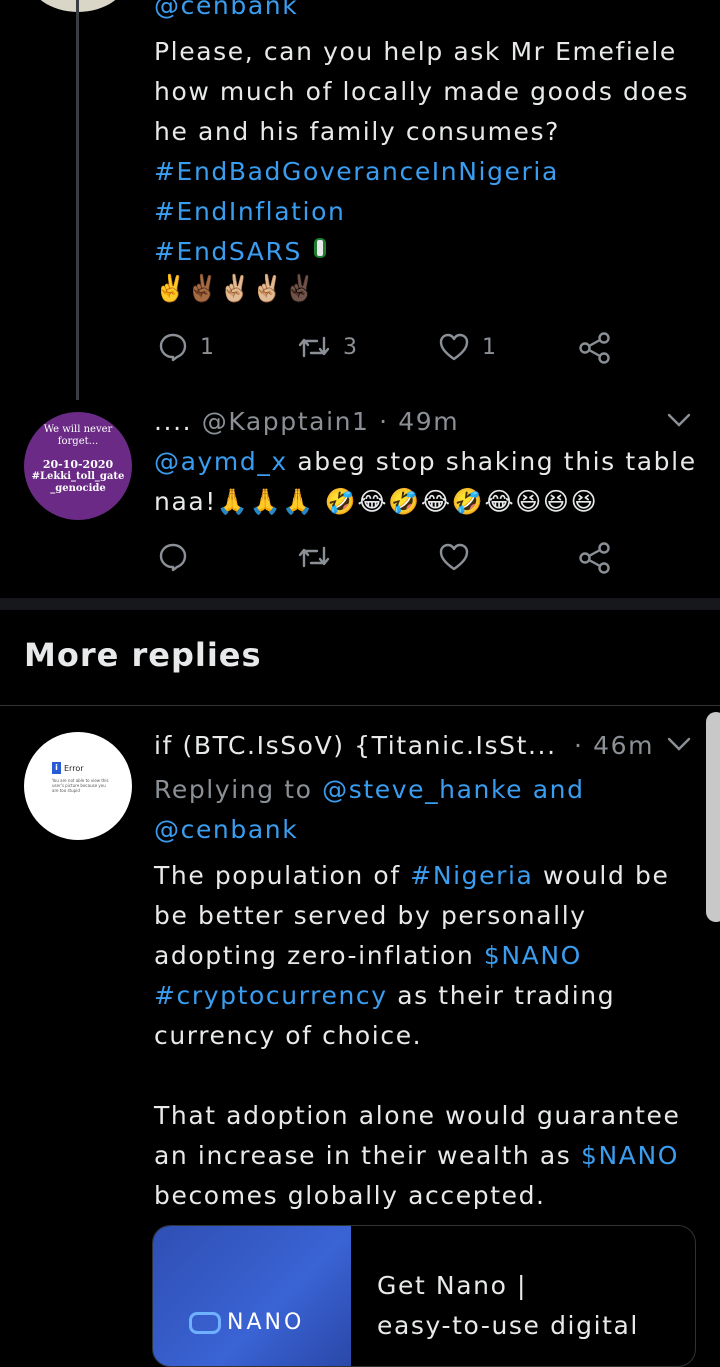  I want to click on tweet-text-line: #cryptocurrency as their trading, so click(384, 996).